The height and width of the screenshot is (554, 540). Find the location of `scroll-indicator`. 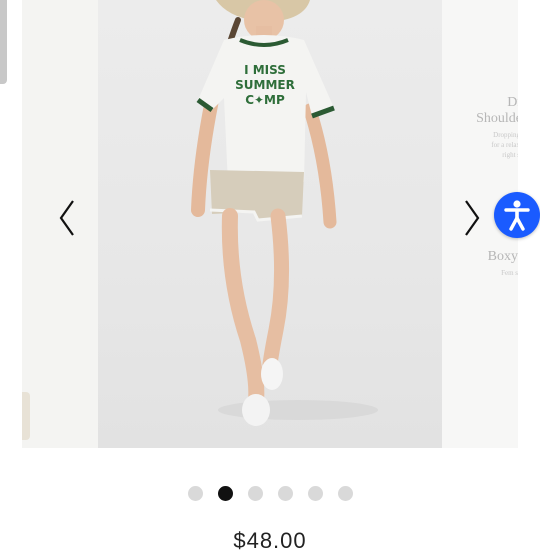

scroll-indicator is located at coordinates (3, 42).